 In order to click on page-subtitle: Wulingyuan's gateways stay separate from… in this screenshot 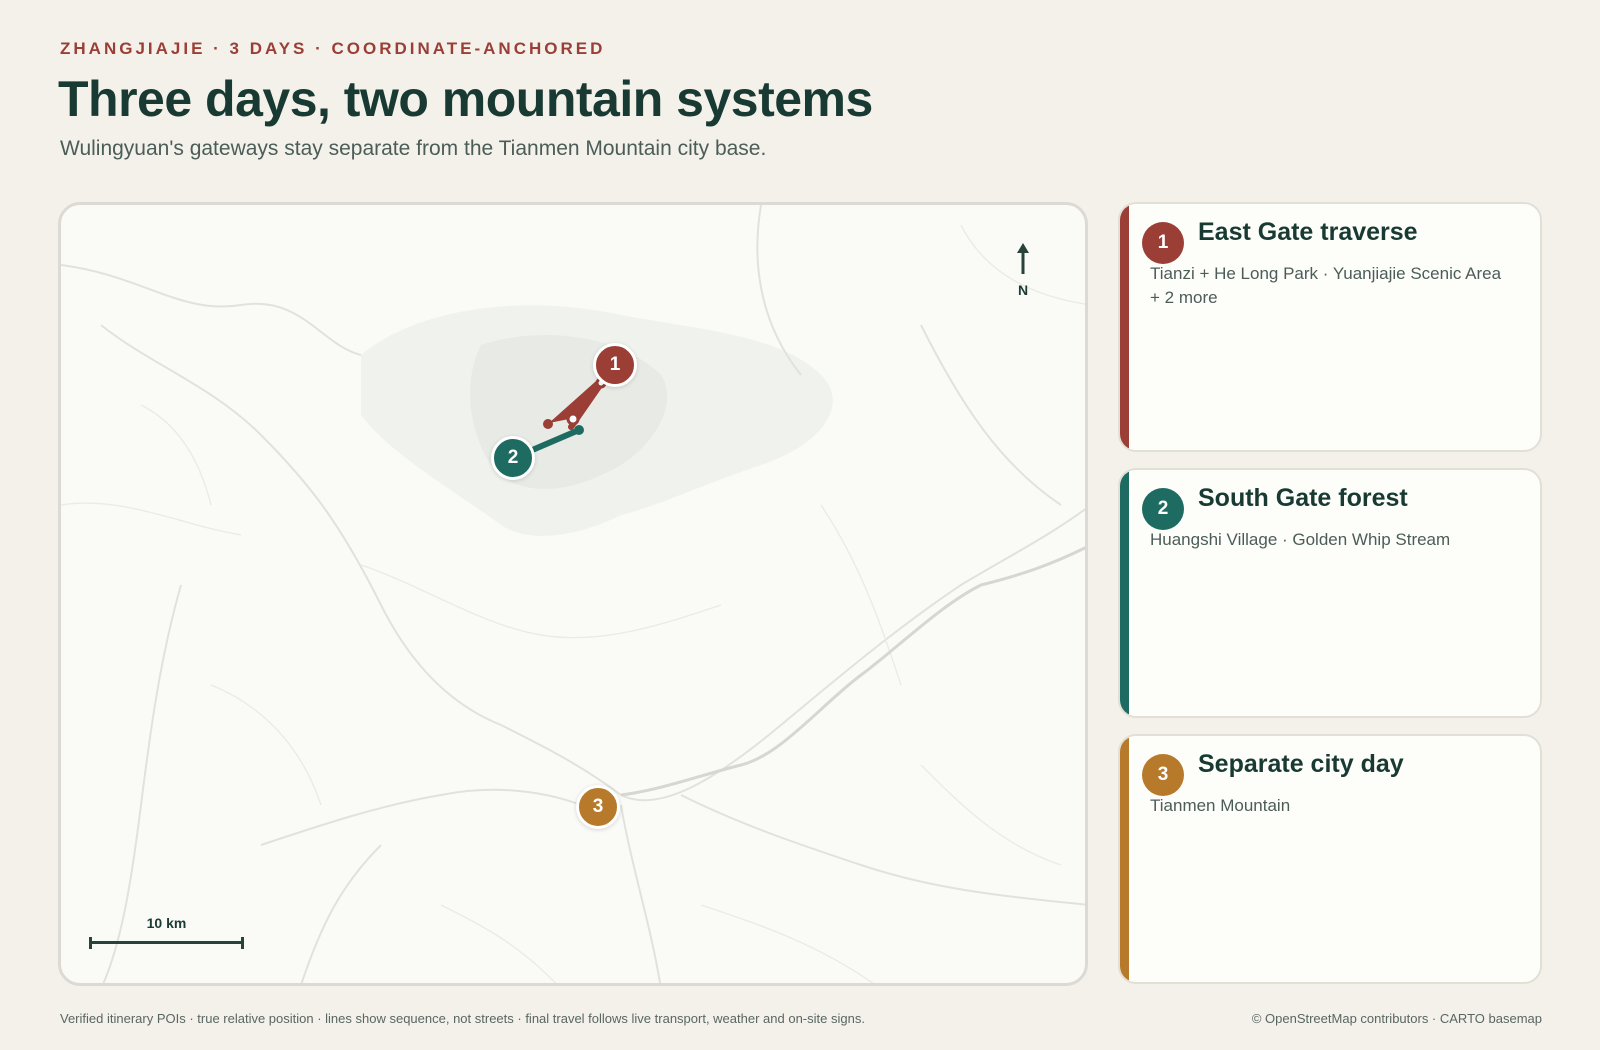, I will do `click(413, 148)`.